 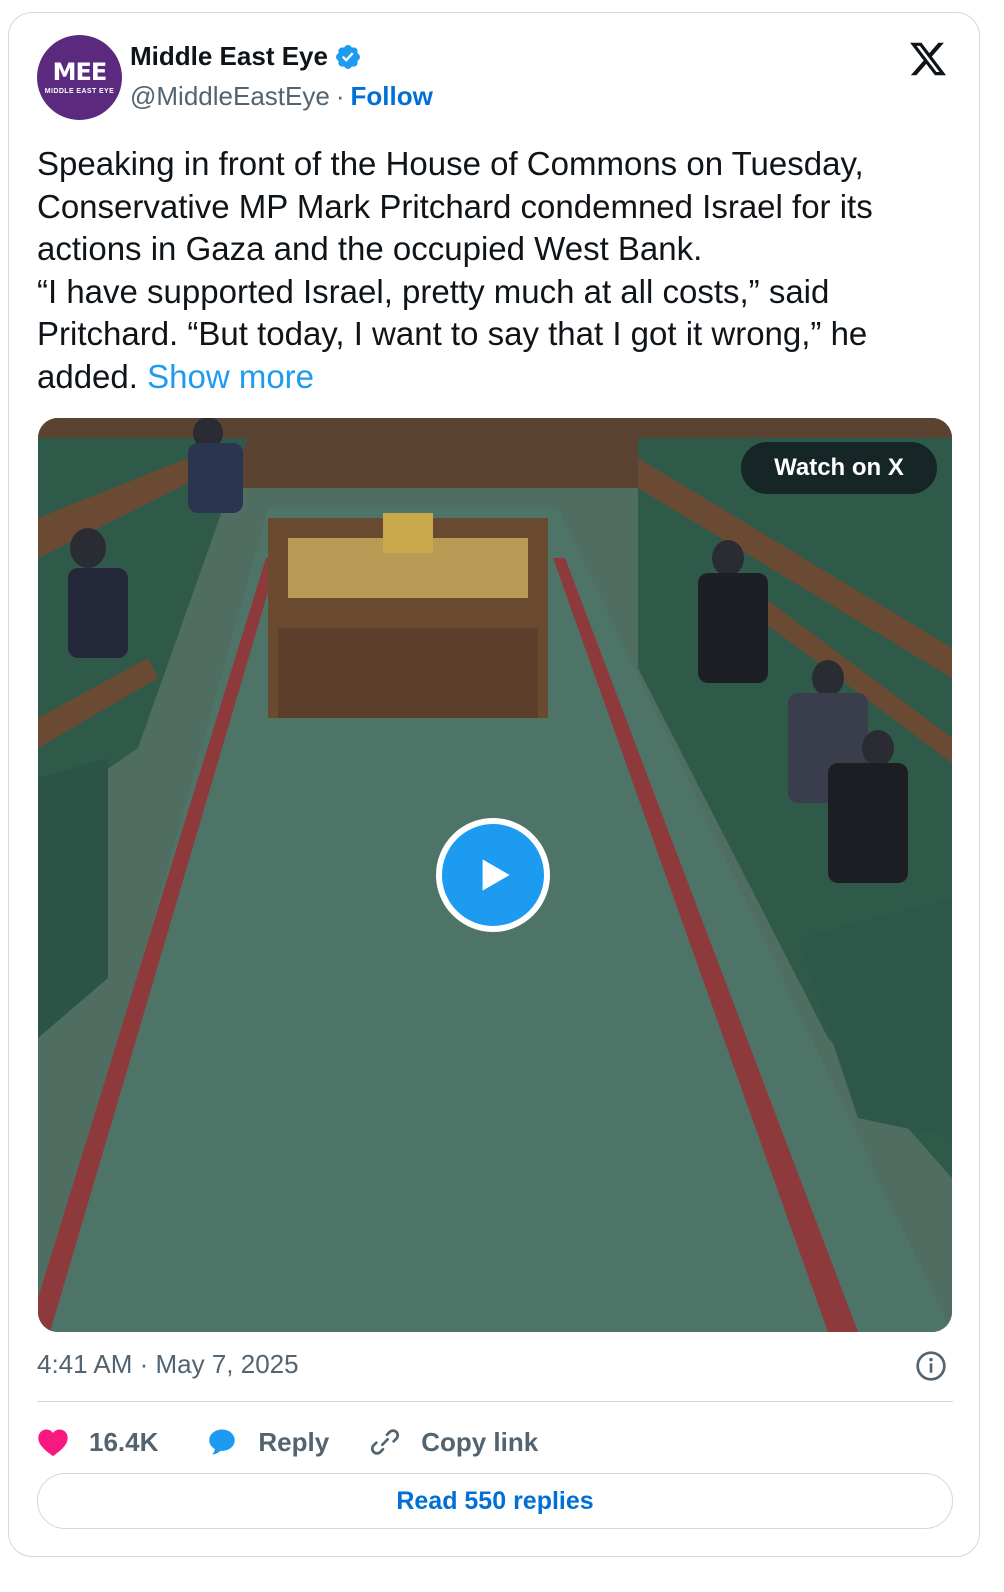 What do you see at coordinates (391, 96) in the screenshot?
I see `follow-button: Follow` at bounding box center [391, 96].